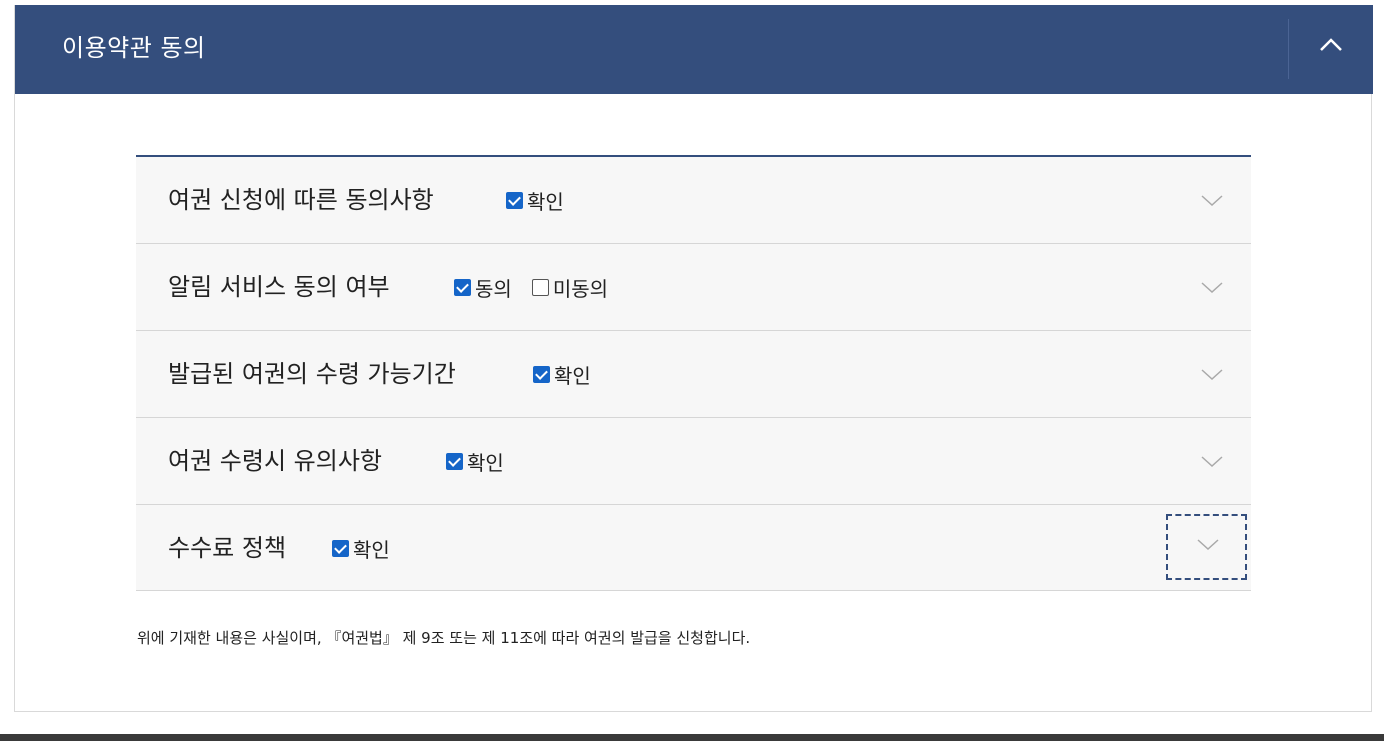  What do you see at coordinates (279, 287) in the screenshot?
I see `agreement-title: 알림 서비스 동의 여부` at bounding box center [279, 287].